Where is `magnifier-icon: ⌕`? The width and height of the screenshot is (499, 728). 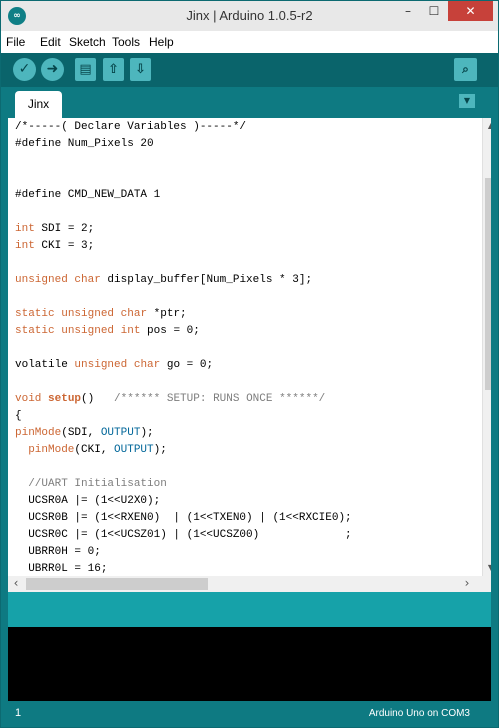 magnifier-icon: ⌕ is located at coordinates (465, 69).